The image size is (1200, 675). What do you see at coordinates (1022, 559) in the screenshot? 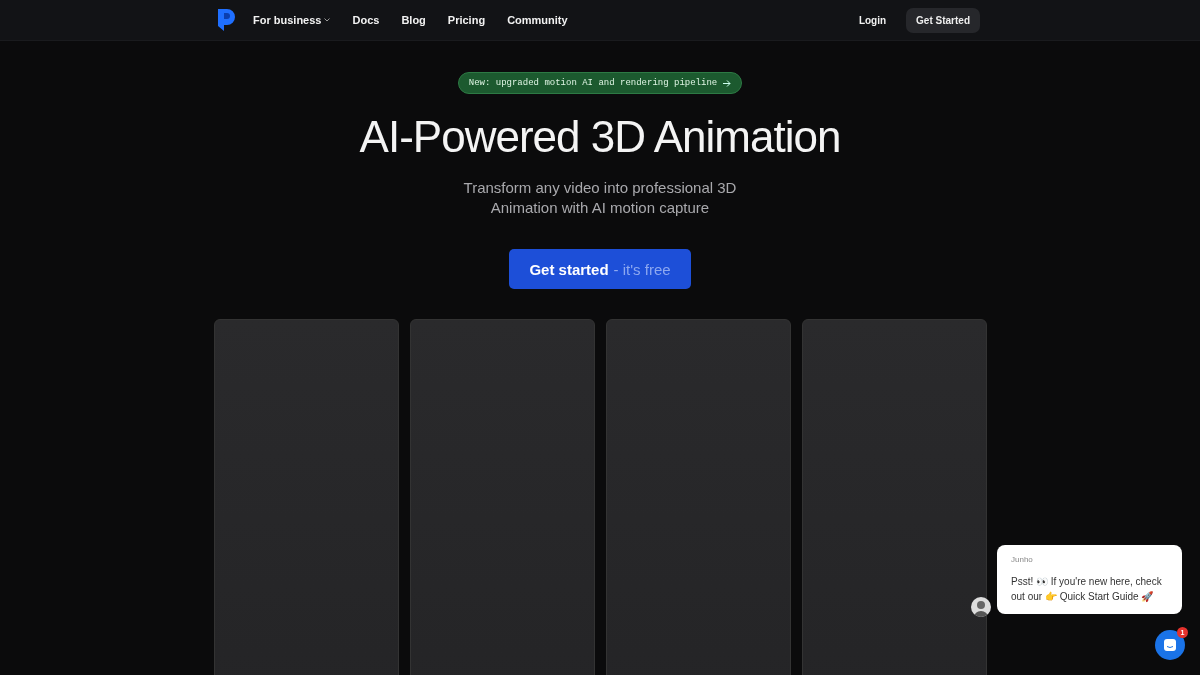
I see `sender-name: Junho` at bounding box center [1022, 559].